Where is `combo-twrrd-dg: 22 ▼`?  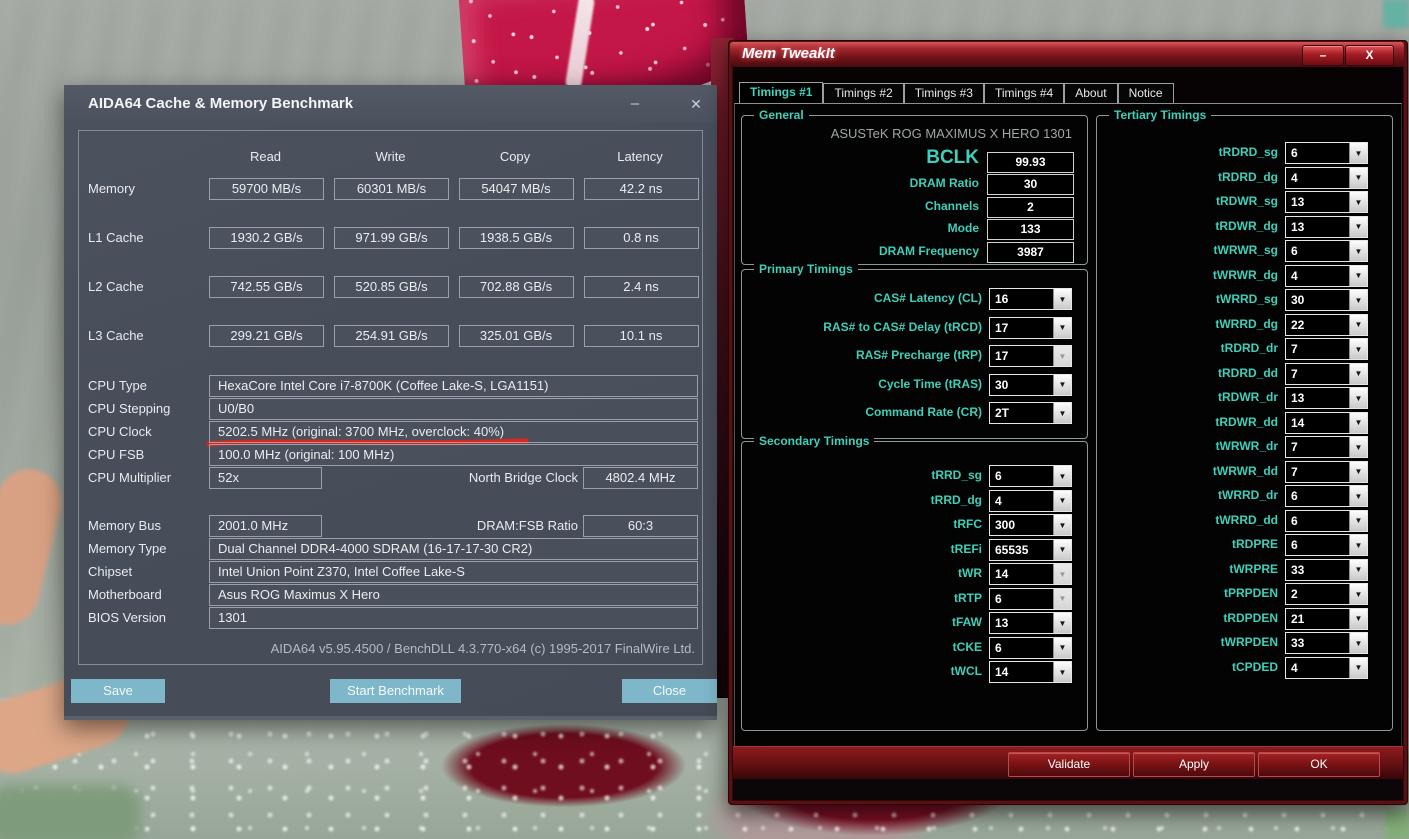
combo-twrrd-dg: 22 ▼ is located at coordinates (1326, 324).